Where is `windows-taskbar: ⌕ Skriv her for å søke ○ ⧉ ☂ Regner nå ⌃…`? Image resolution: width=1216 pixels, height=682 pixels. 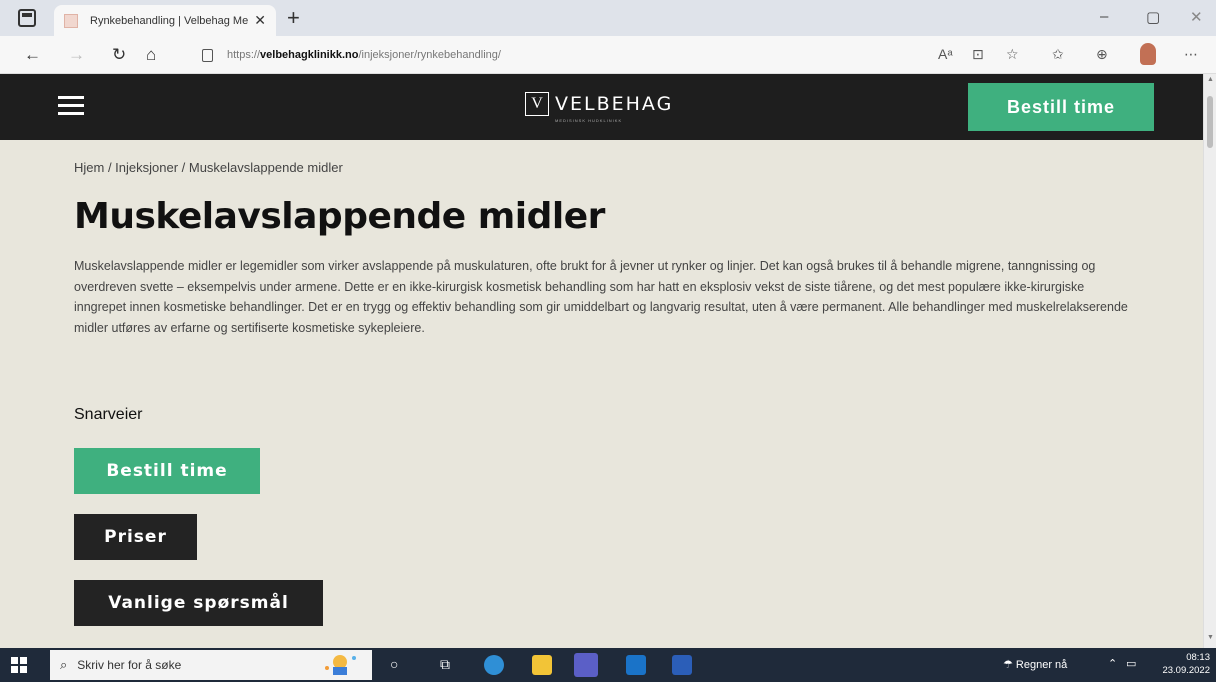
windows-taskbar: ⌕ Skriv her for å søke ○ ⧉ ☂ Regner nå ⌃… is located at coordinates (608, 665).